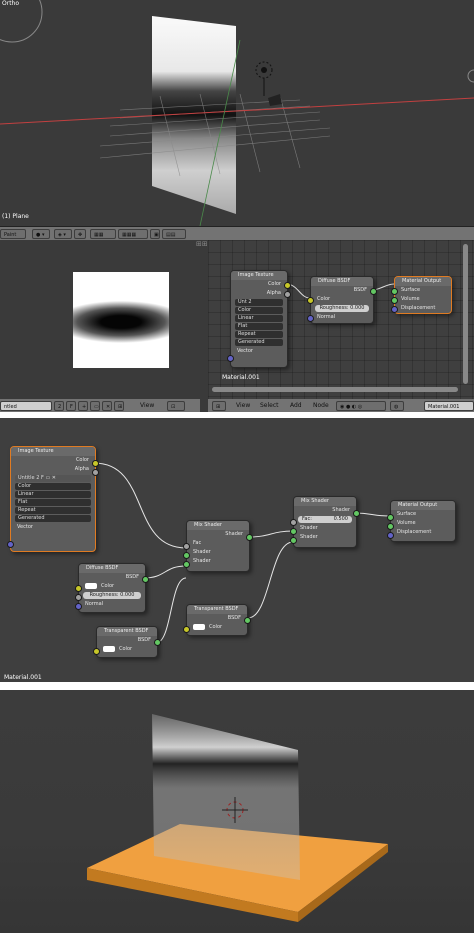  Describe the element at coordinates (80, 234) in the screenshot. I see `manipulator-icon: ✥` at that location.